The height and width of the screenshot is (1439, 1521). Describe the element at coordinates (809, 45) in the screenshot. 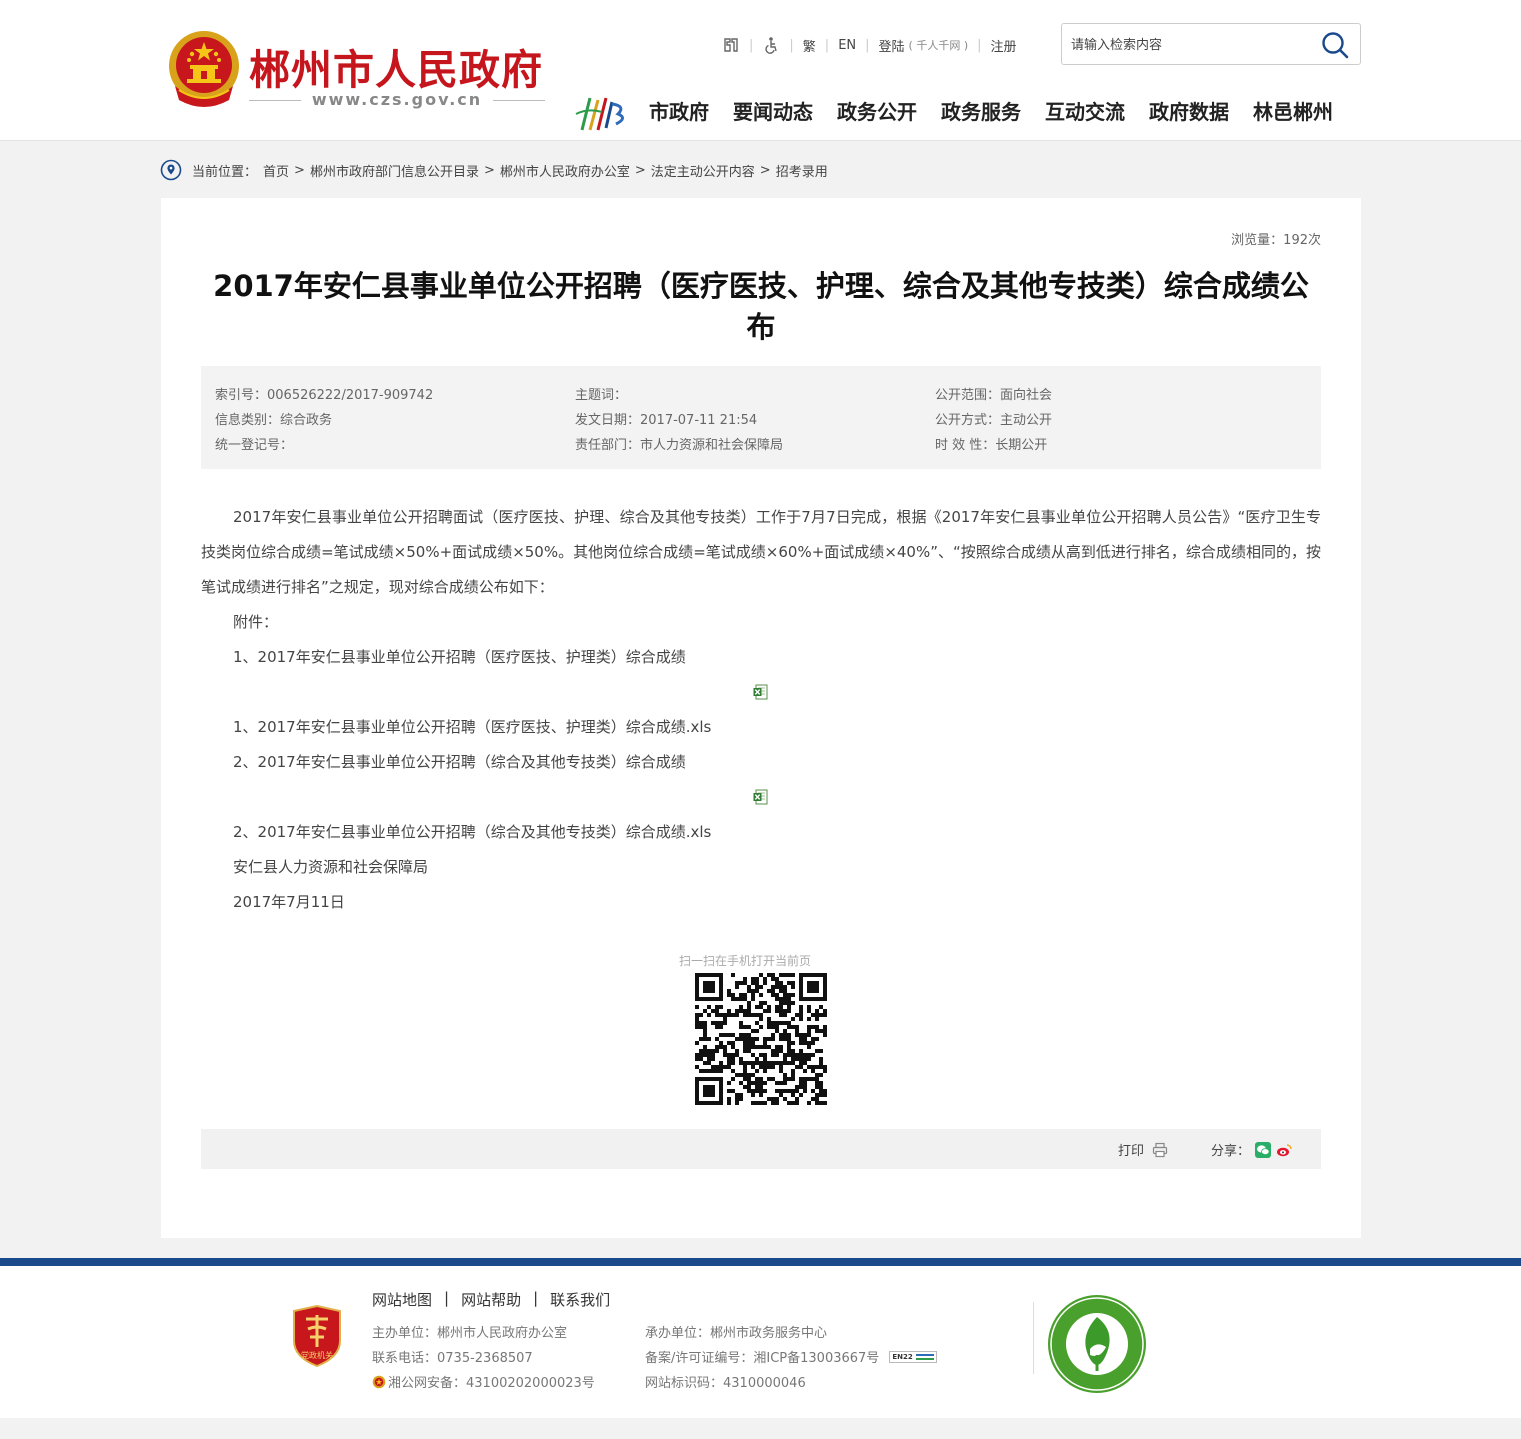

I see `traditional-chinese-link: 繁` at that location.